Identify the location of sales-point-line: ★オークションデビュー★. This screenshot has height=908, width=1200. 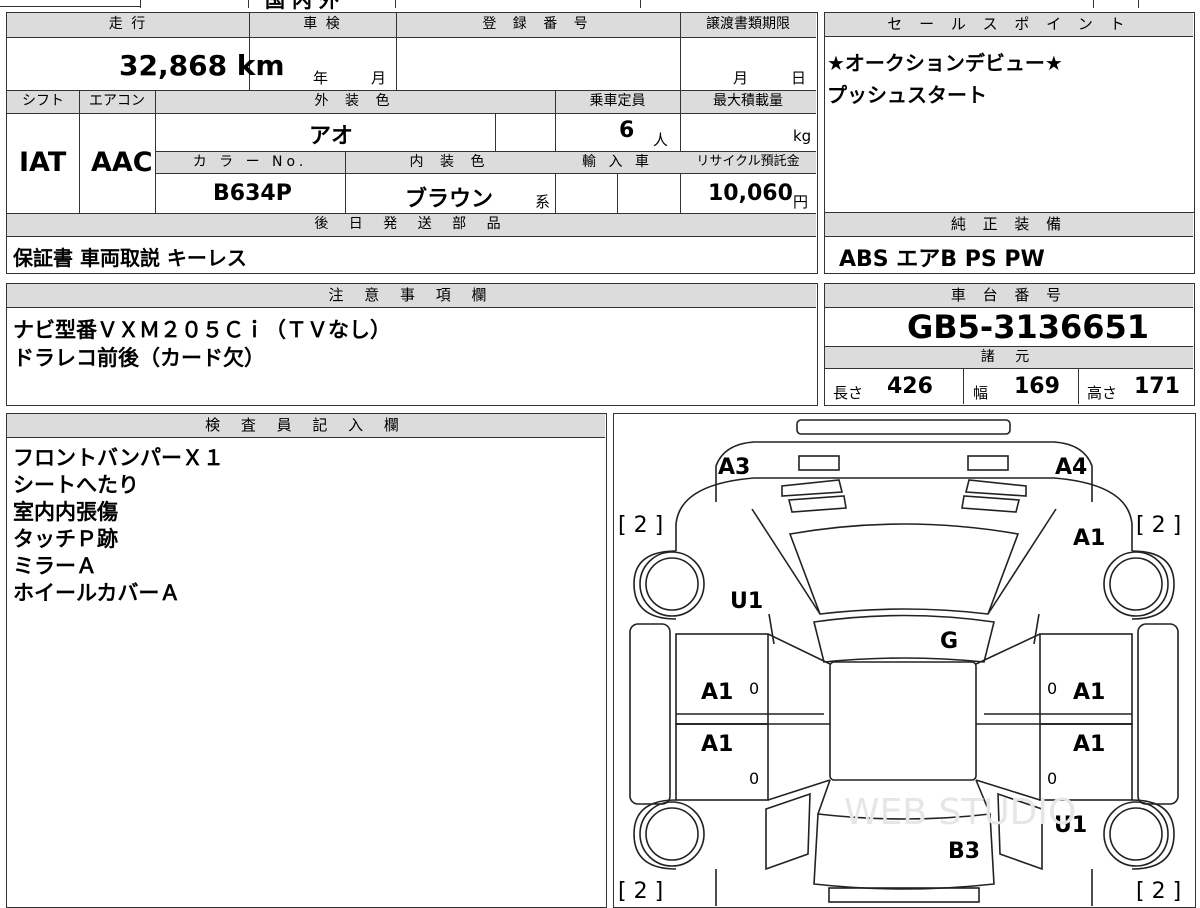
(945, 63).